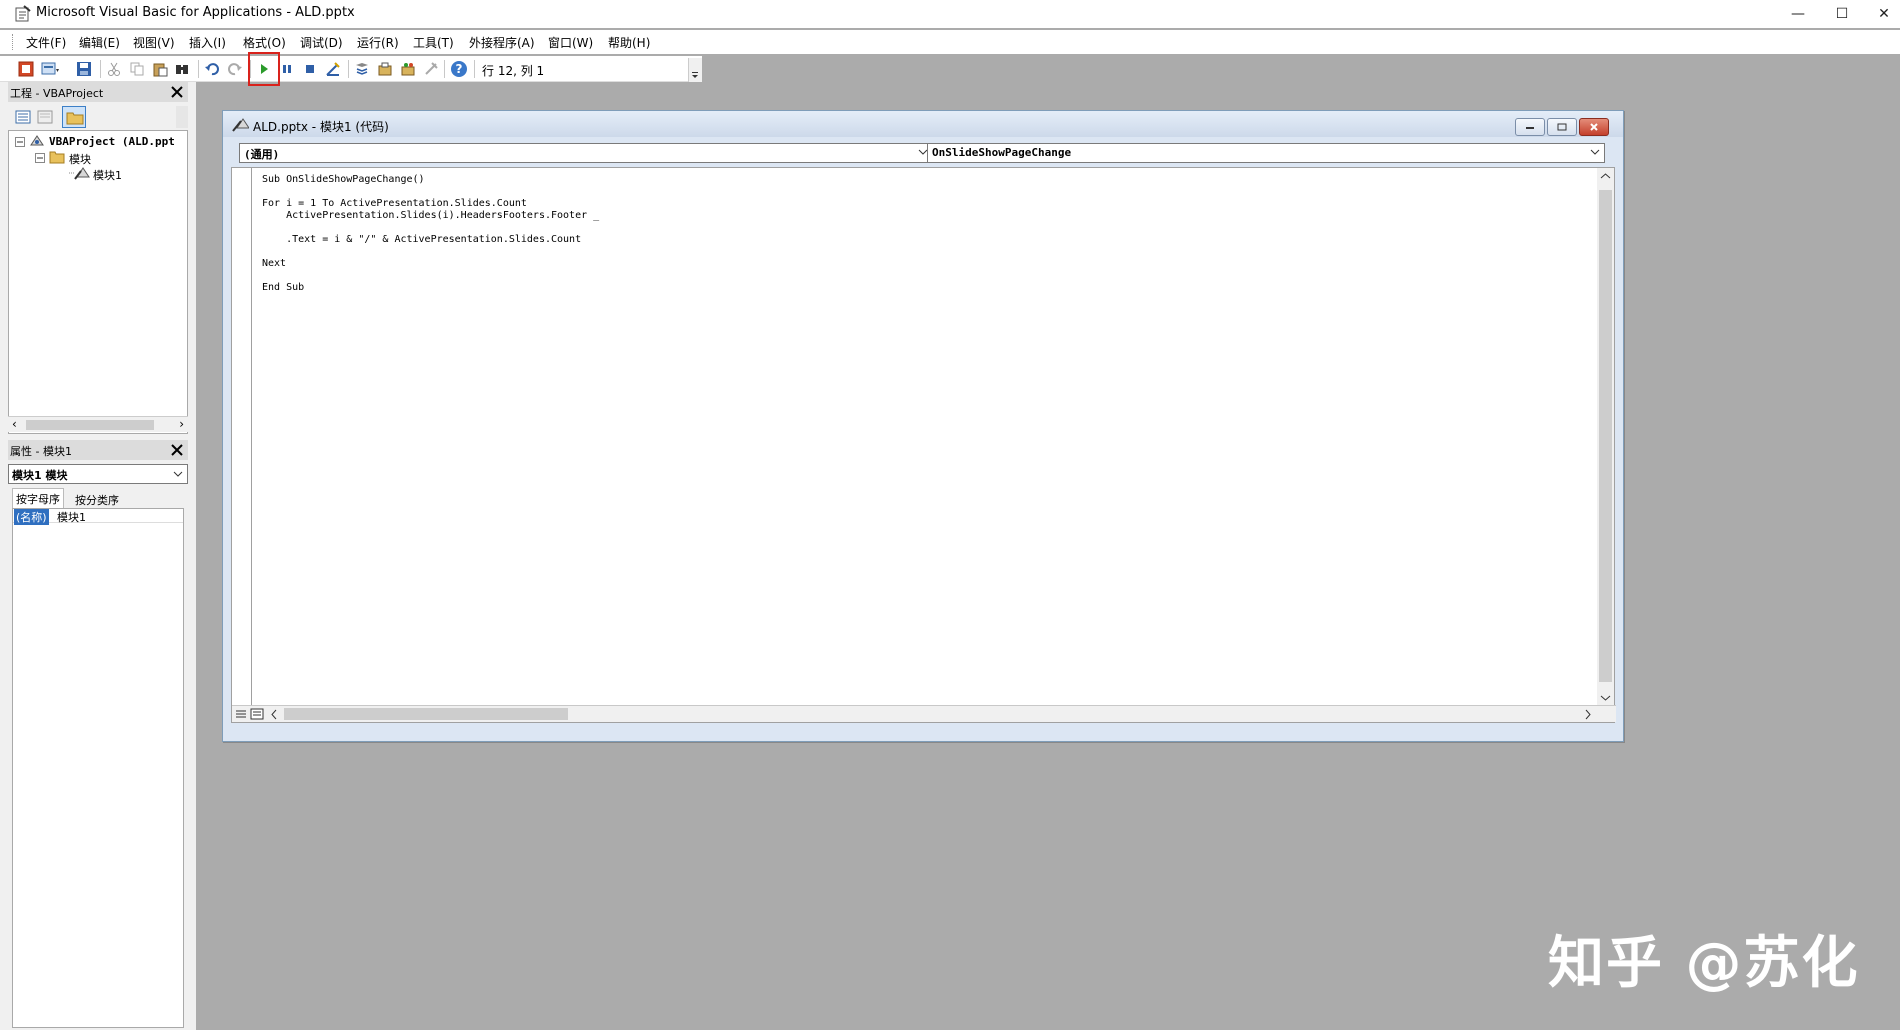 Image resolution: width=1900 pixels, height=1030 pixels. I want to click on break-icon, so click(287, 69).